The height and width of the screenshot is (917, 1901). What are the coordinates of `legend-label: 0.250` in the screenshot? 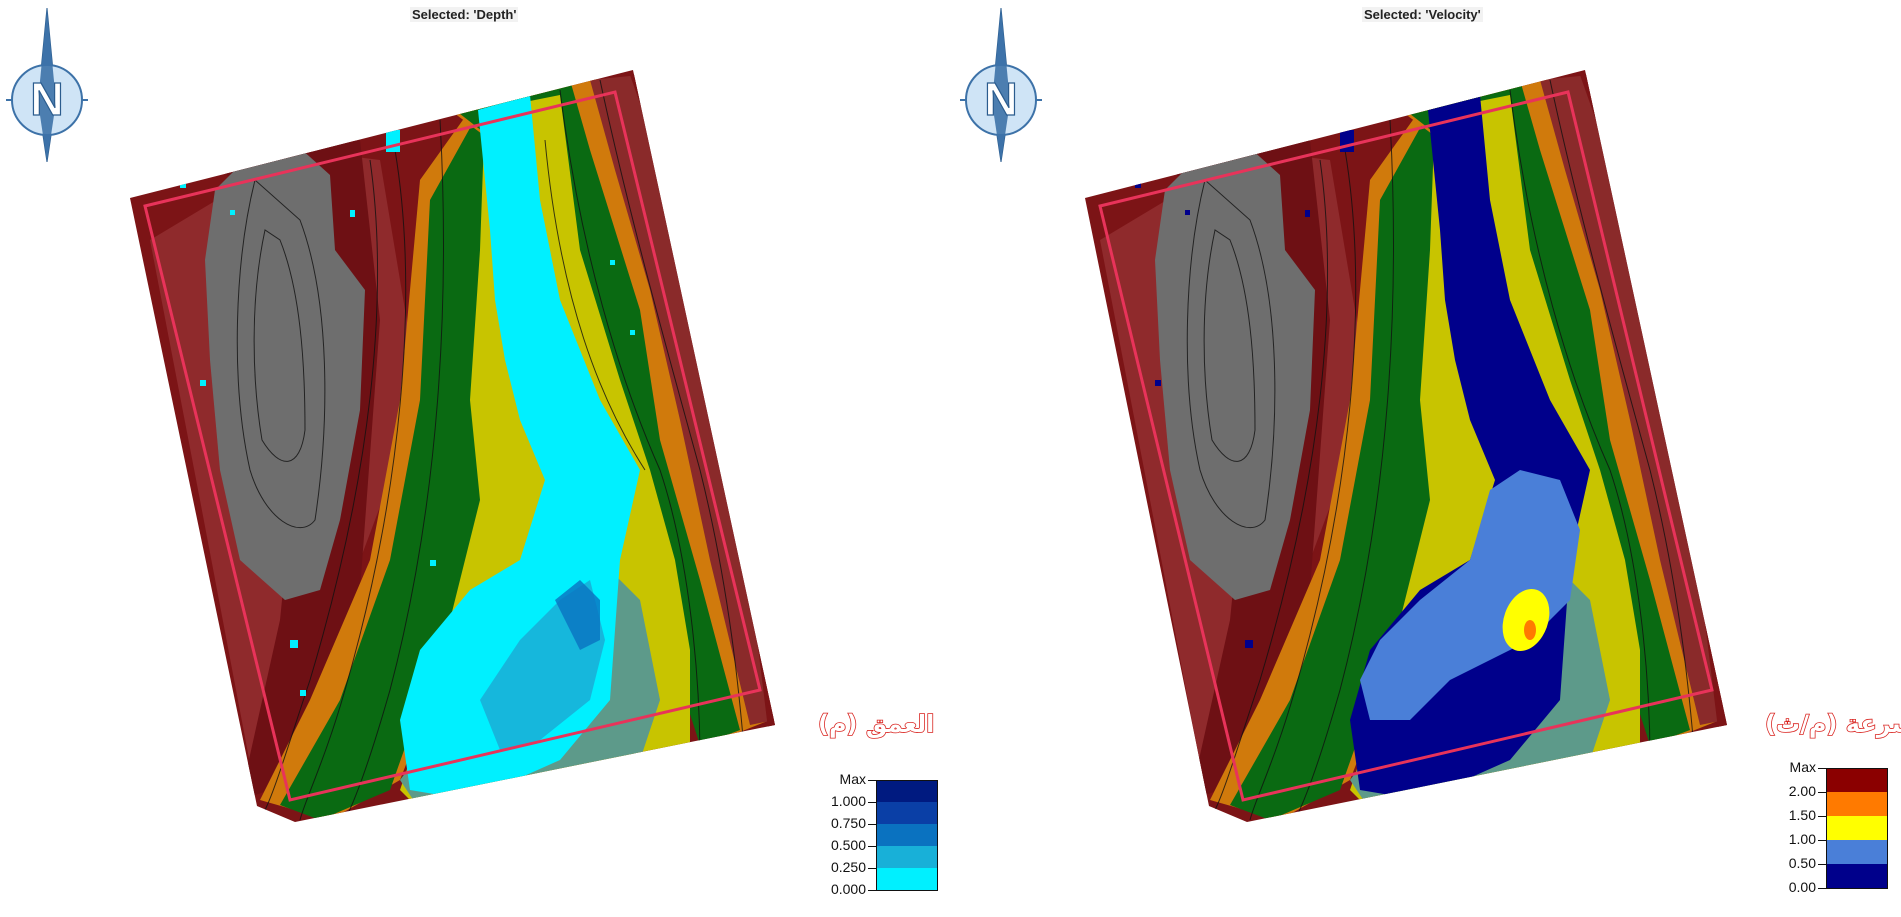 It's located at (848, 867).